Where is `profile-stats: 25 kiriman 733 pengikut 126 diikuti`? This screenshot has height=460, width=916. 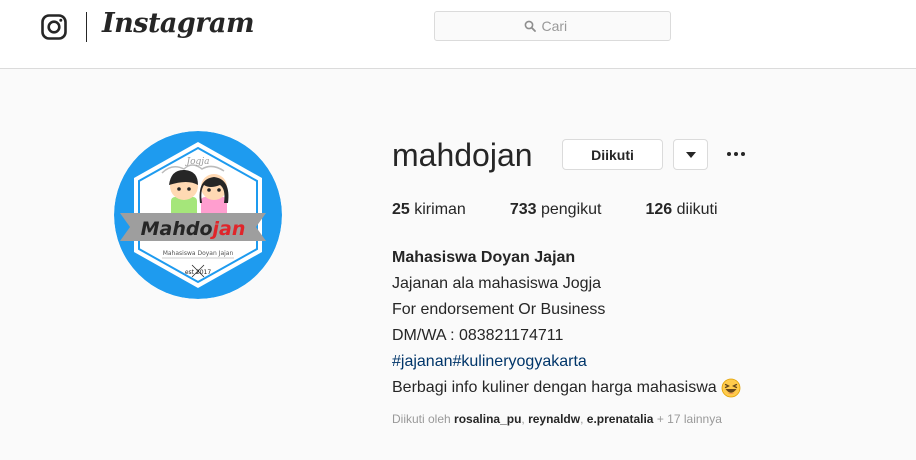
profile-stats: 25 kiriman 733 pengikut 126 diikuti is located at coordinates (577, 210).